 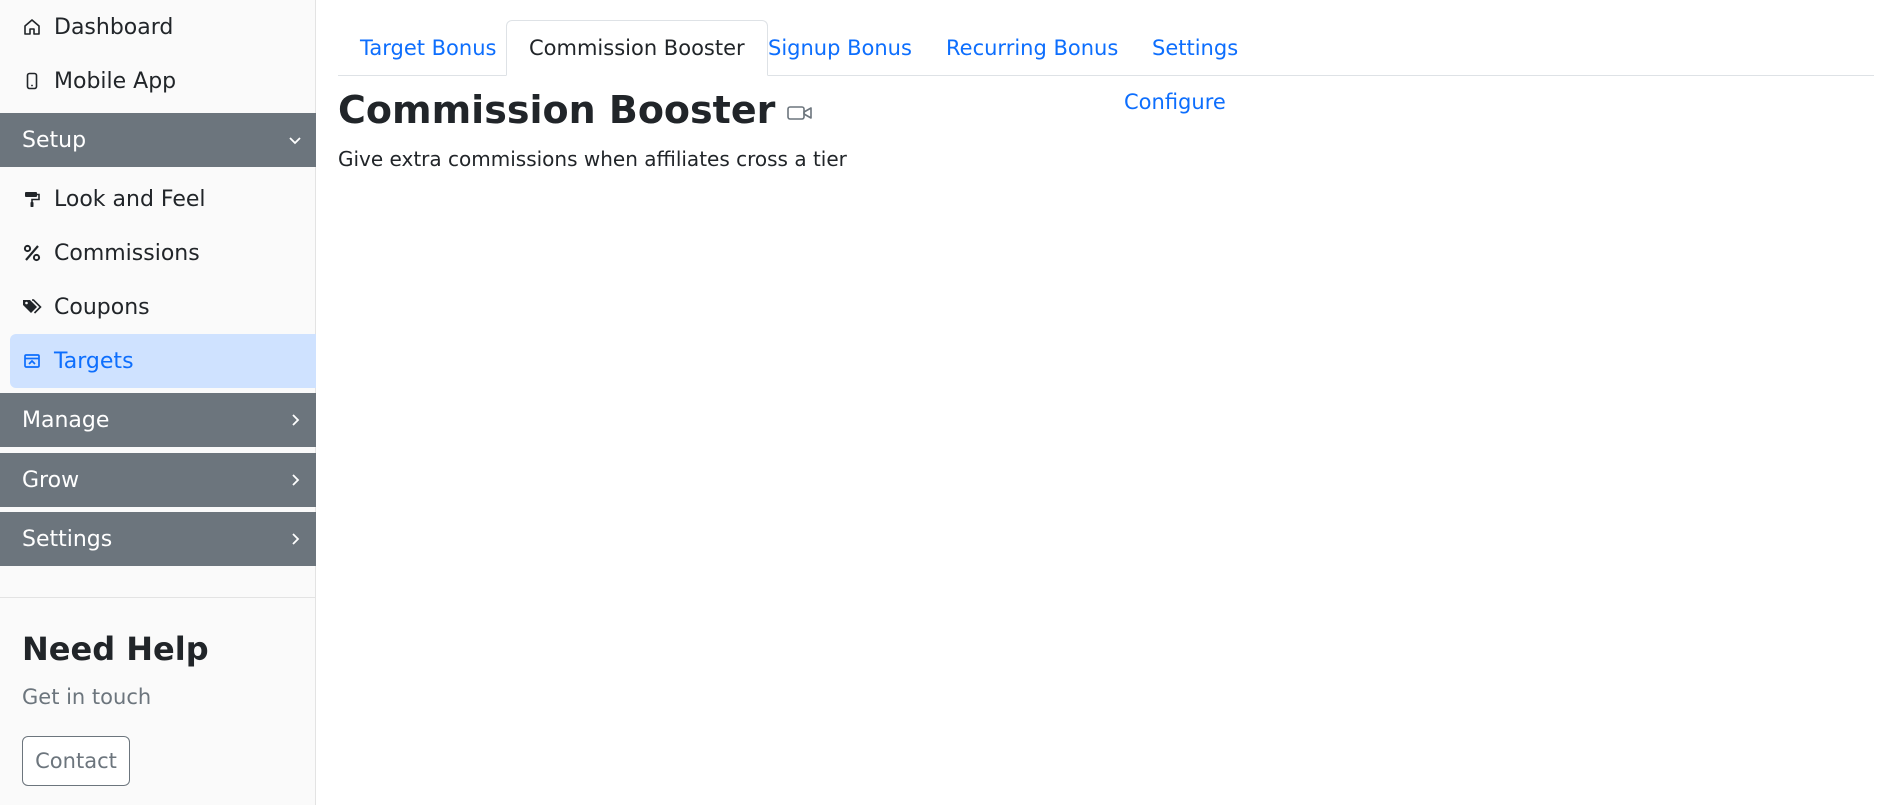 What do you see at coordinates (800, 113) in the screenshot?
I see `video-icon` at bounding box center [800, 113].